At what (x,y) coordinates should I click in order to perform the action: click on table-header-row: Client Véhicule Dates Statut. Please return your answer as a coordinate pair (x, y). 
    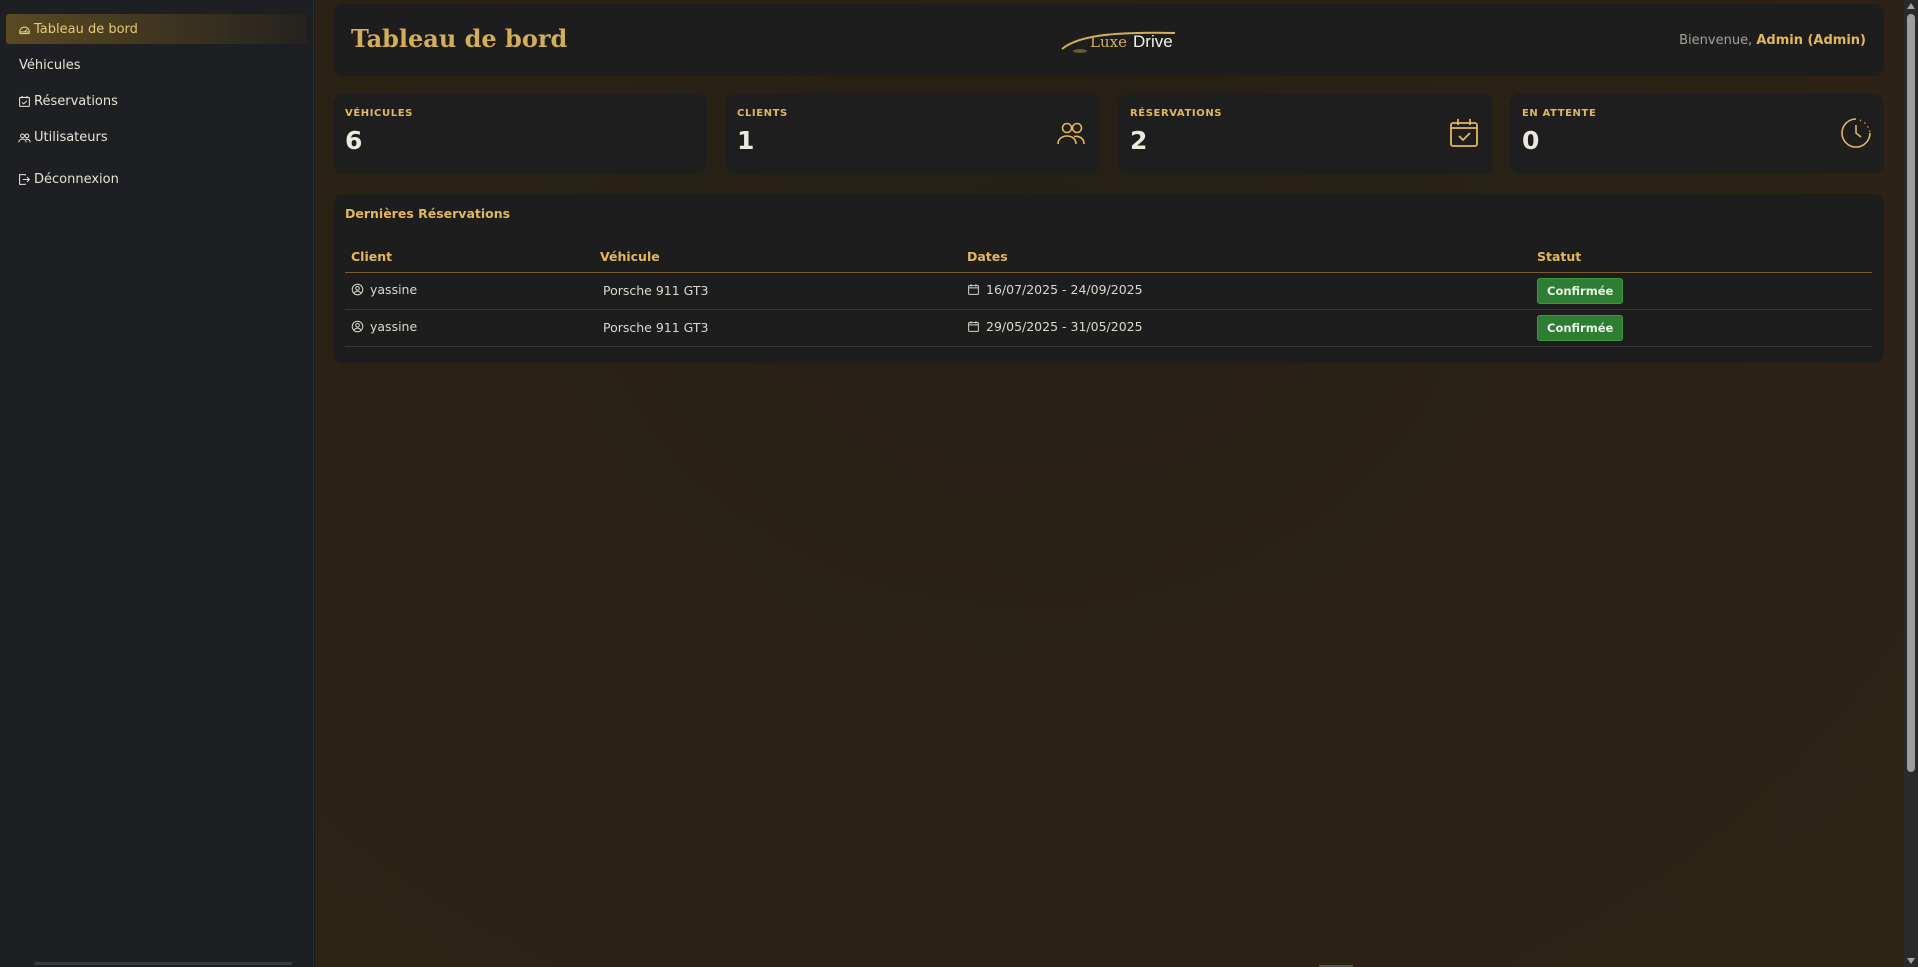
    Looking at the image, I should click on (1108, 257).